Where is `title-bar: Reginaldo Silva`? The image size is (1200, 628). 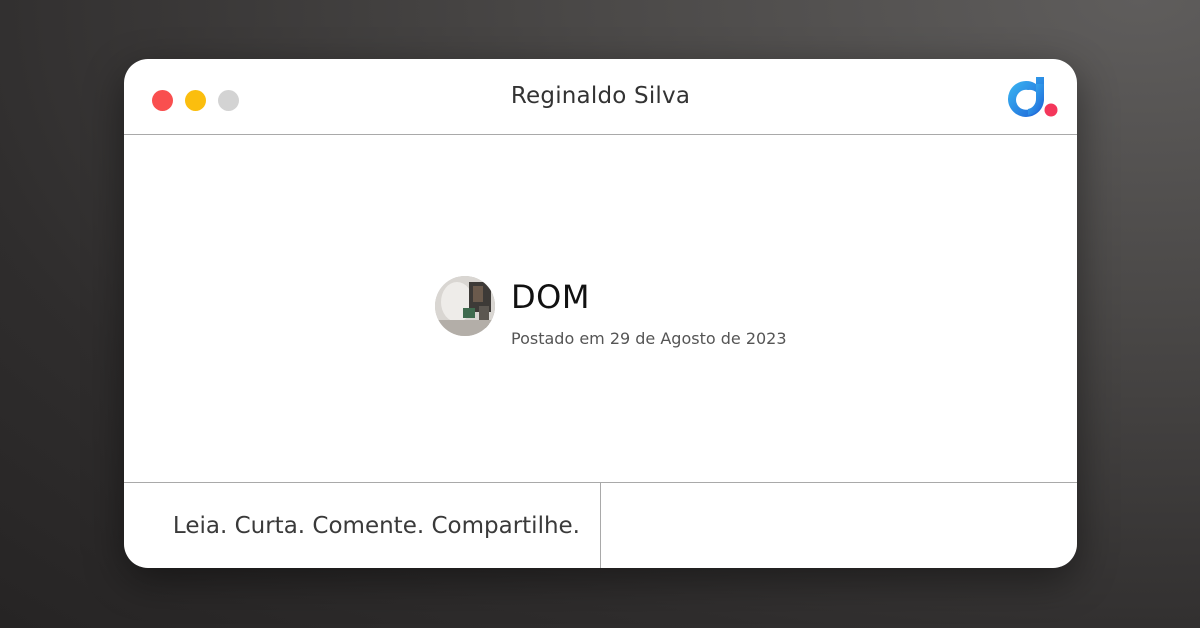
title-bar: Reginaldo Silva is located at coordinates (600, 97).